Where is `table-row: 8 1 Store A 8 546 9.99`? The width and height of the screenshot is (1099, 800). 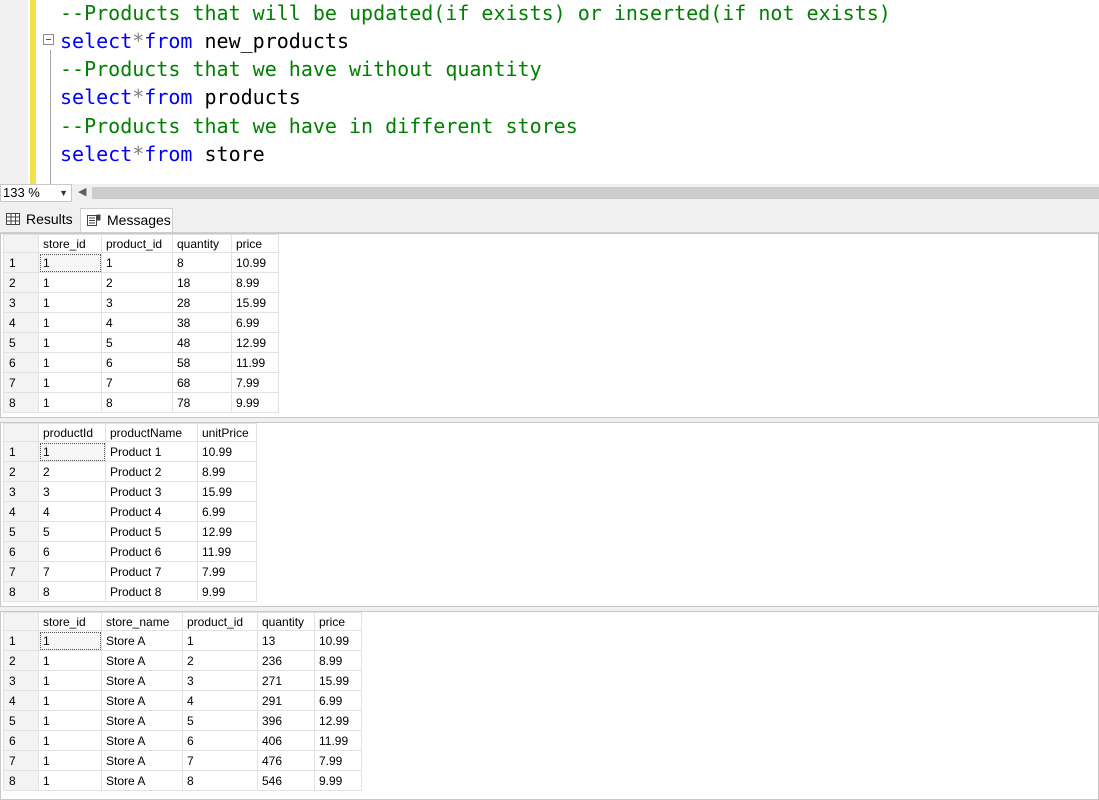 table-row: 8 1 Store A 8 546 9.99 is located at coordinates (182, 780).